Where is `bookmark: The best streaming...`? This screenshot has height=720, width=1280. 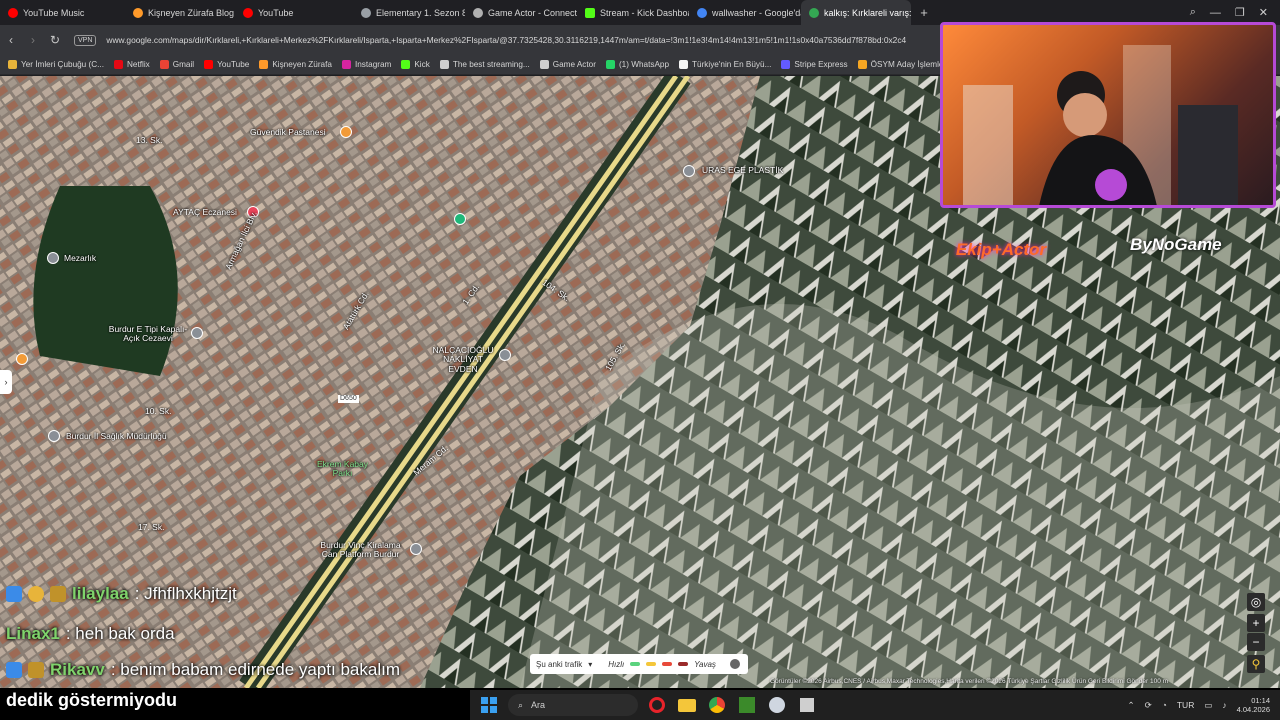 bookmark: The best streaming... is located at coordinates (484, 64).